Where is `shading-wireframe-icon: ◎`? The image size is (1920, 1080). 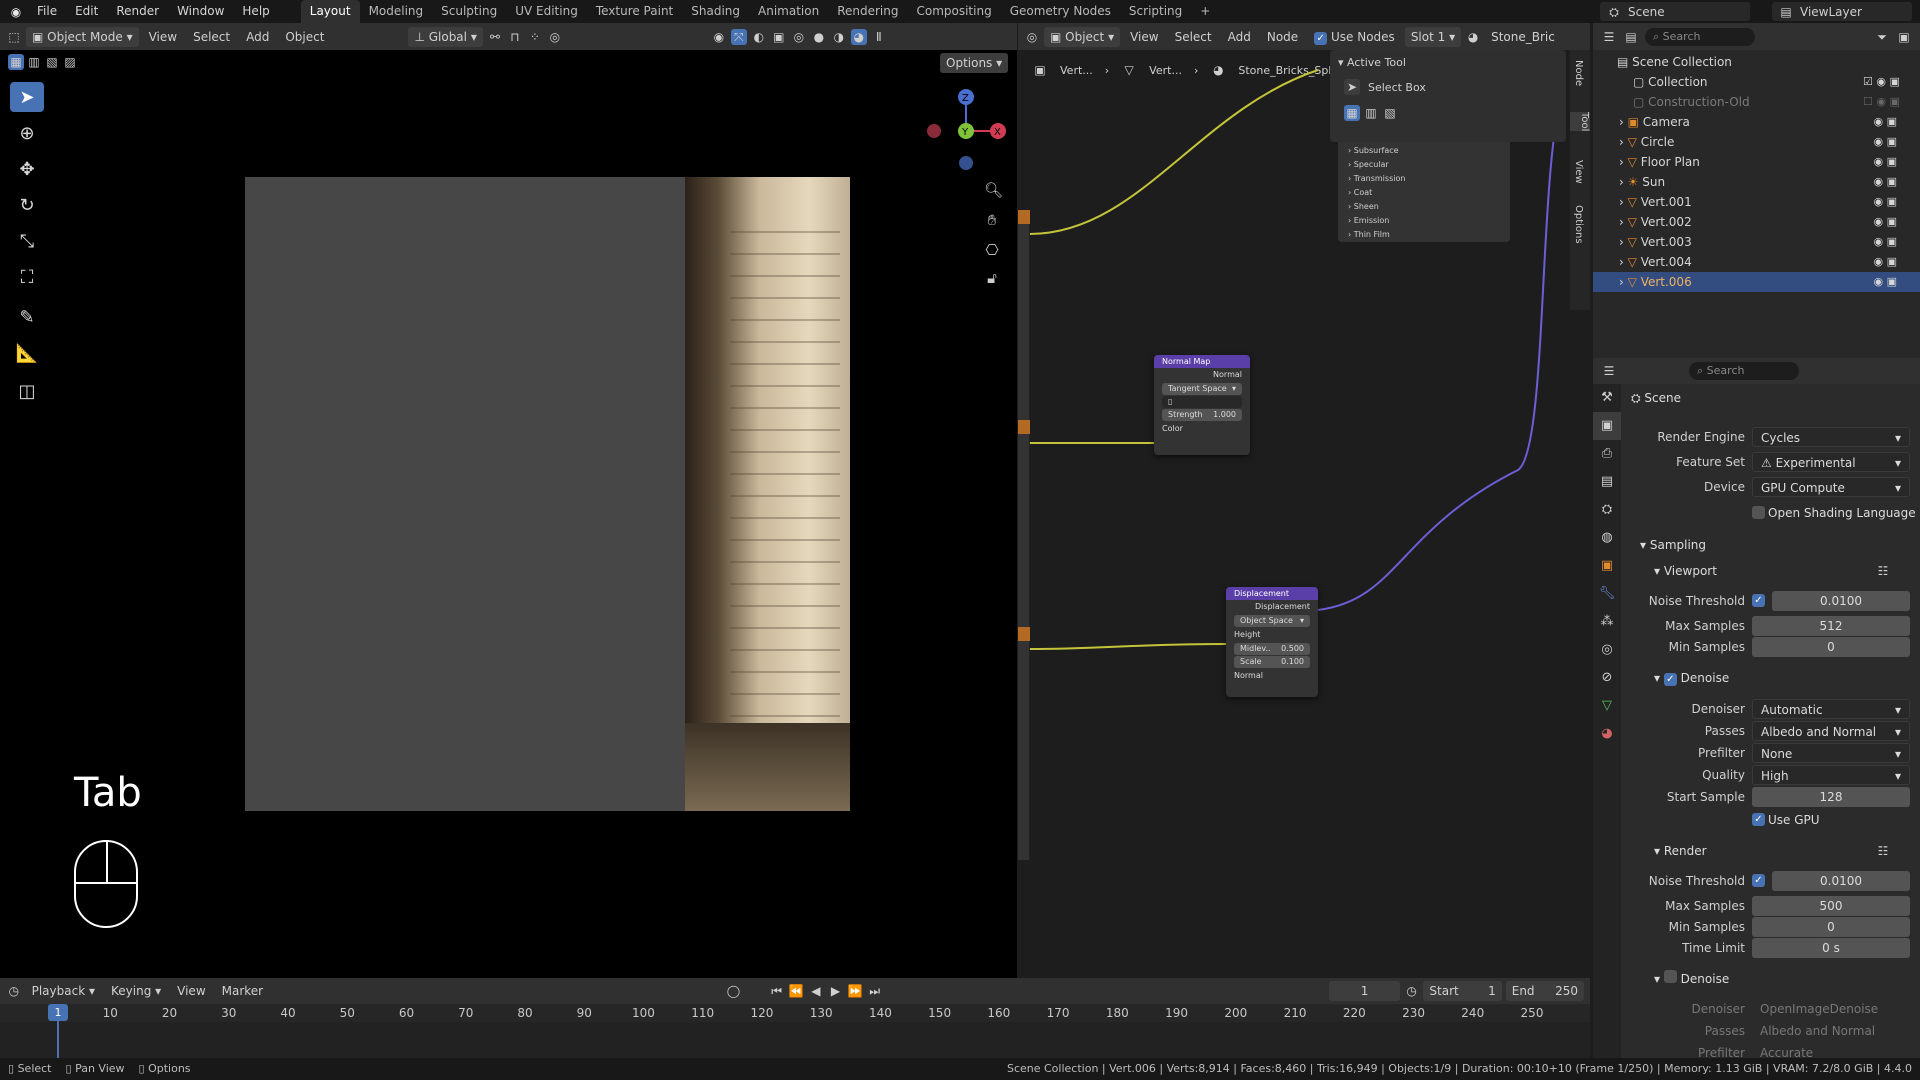 shading-wireframe-icon: ◎ is located at coordinates (799, 37).